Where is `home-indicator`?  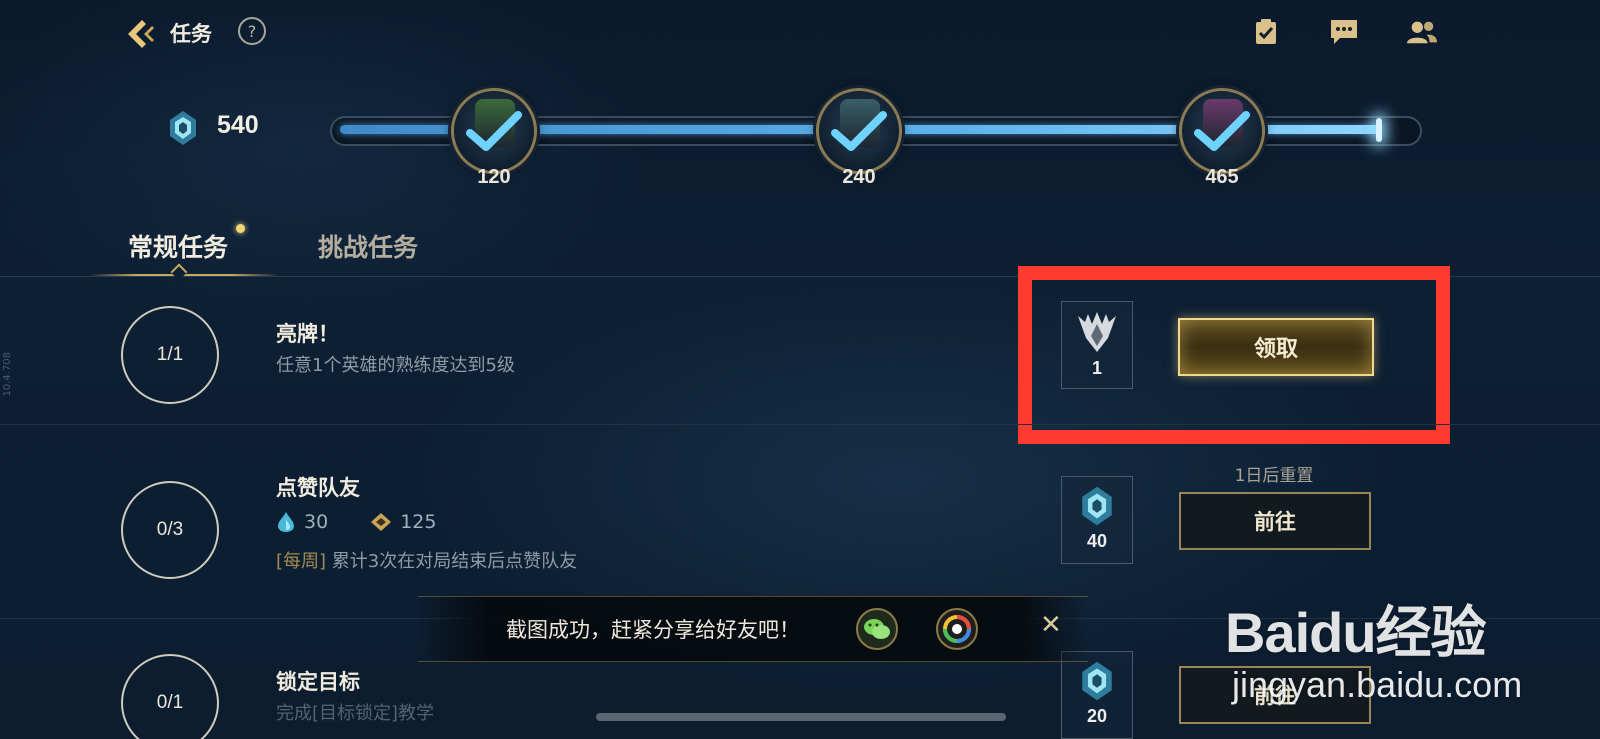 home-indicator is located at coordinates (801, 717).